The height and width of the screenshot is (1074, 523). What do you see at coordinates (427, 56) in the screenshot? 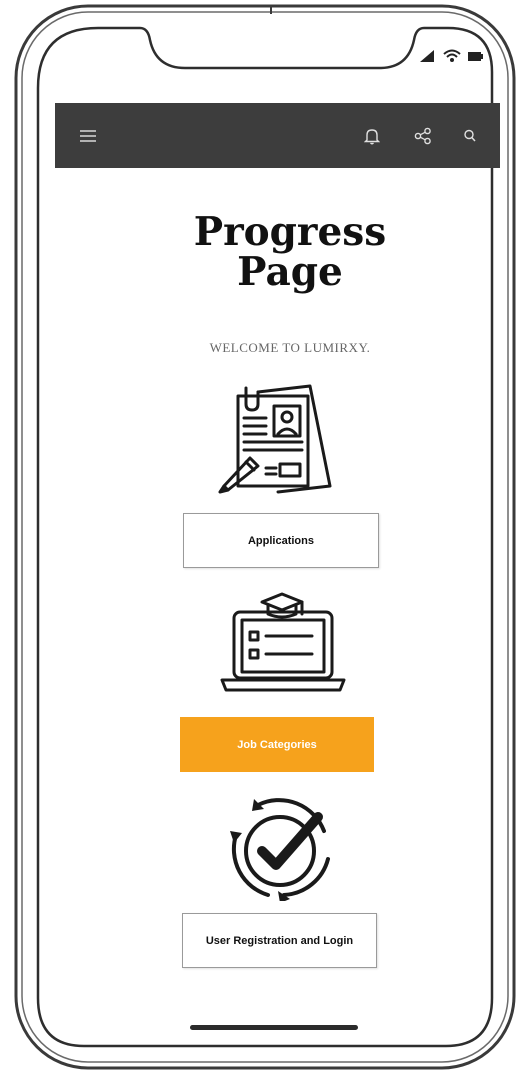
I see `signal-icon` at bounding box center [427, 56].